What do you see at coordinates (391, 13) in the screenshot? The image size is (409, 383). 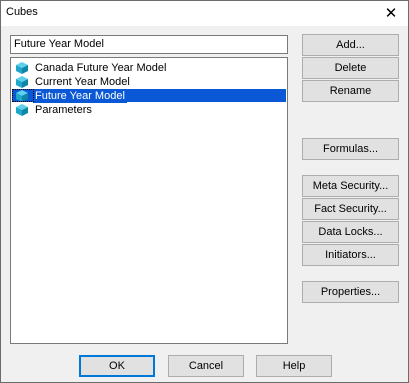 I see `close-icon: ✕` at bounding box center [391, 13].